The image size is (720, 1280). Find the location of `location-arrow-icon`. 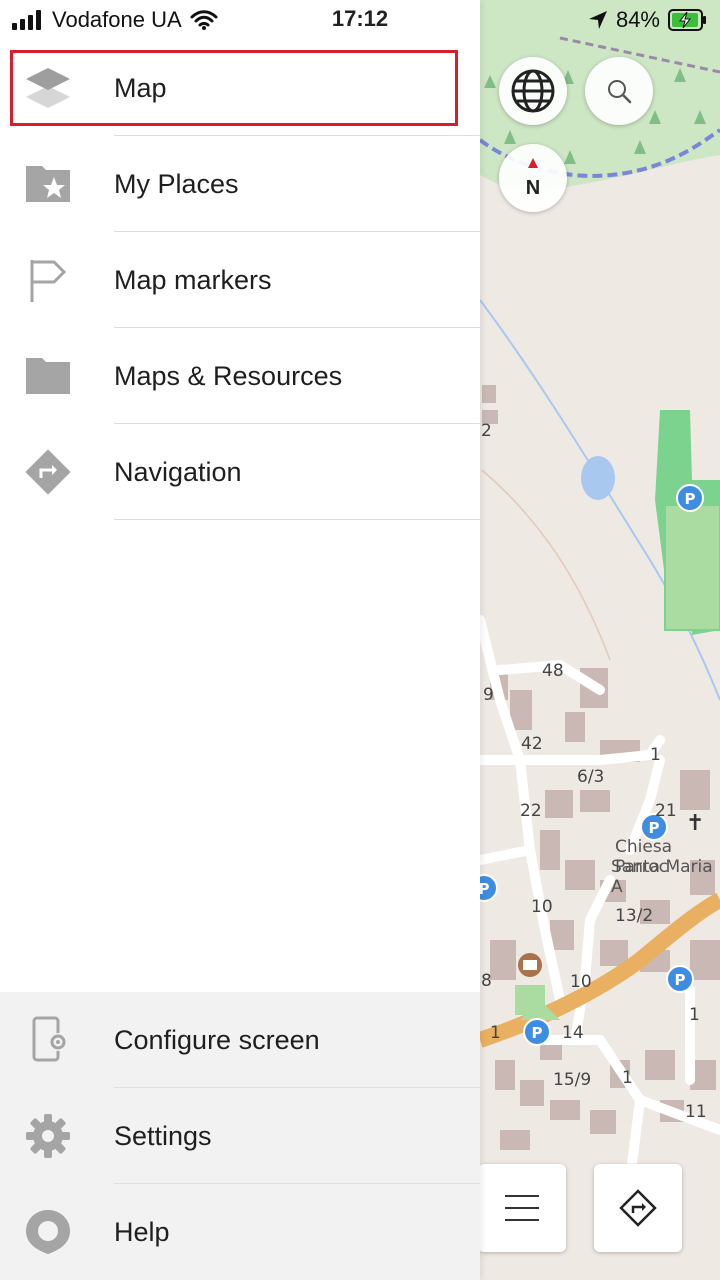

location-arrow-icon is located at coordinates (597, 20).